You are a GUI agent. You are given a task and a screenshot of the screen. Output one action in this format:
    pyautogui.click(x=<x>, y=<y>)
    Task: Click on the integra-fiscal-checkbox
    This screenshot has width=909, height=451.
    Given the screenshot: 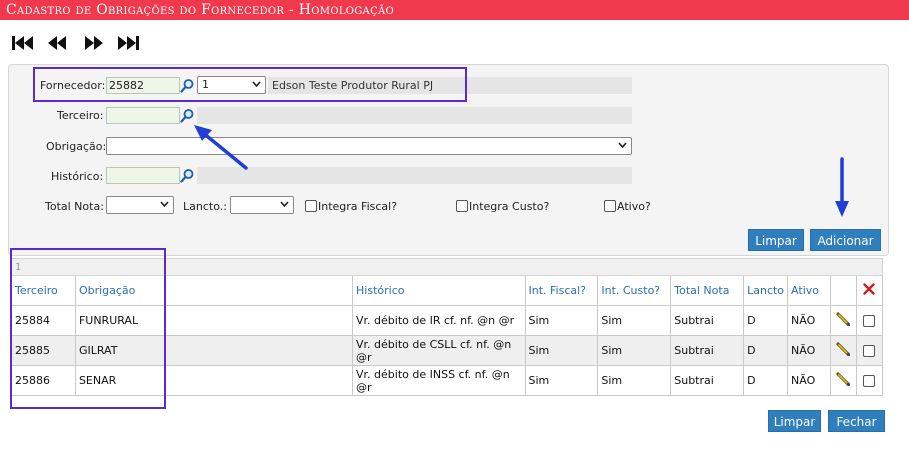 What is the action you would take?
    pyautogui.click(x=311, y=206)
    